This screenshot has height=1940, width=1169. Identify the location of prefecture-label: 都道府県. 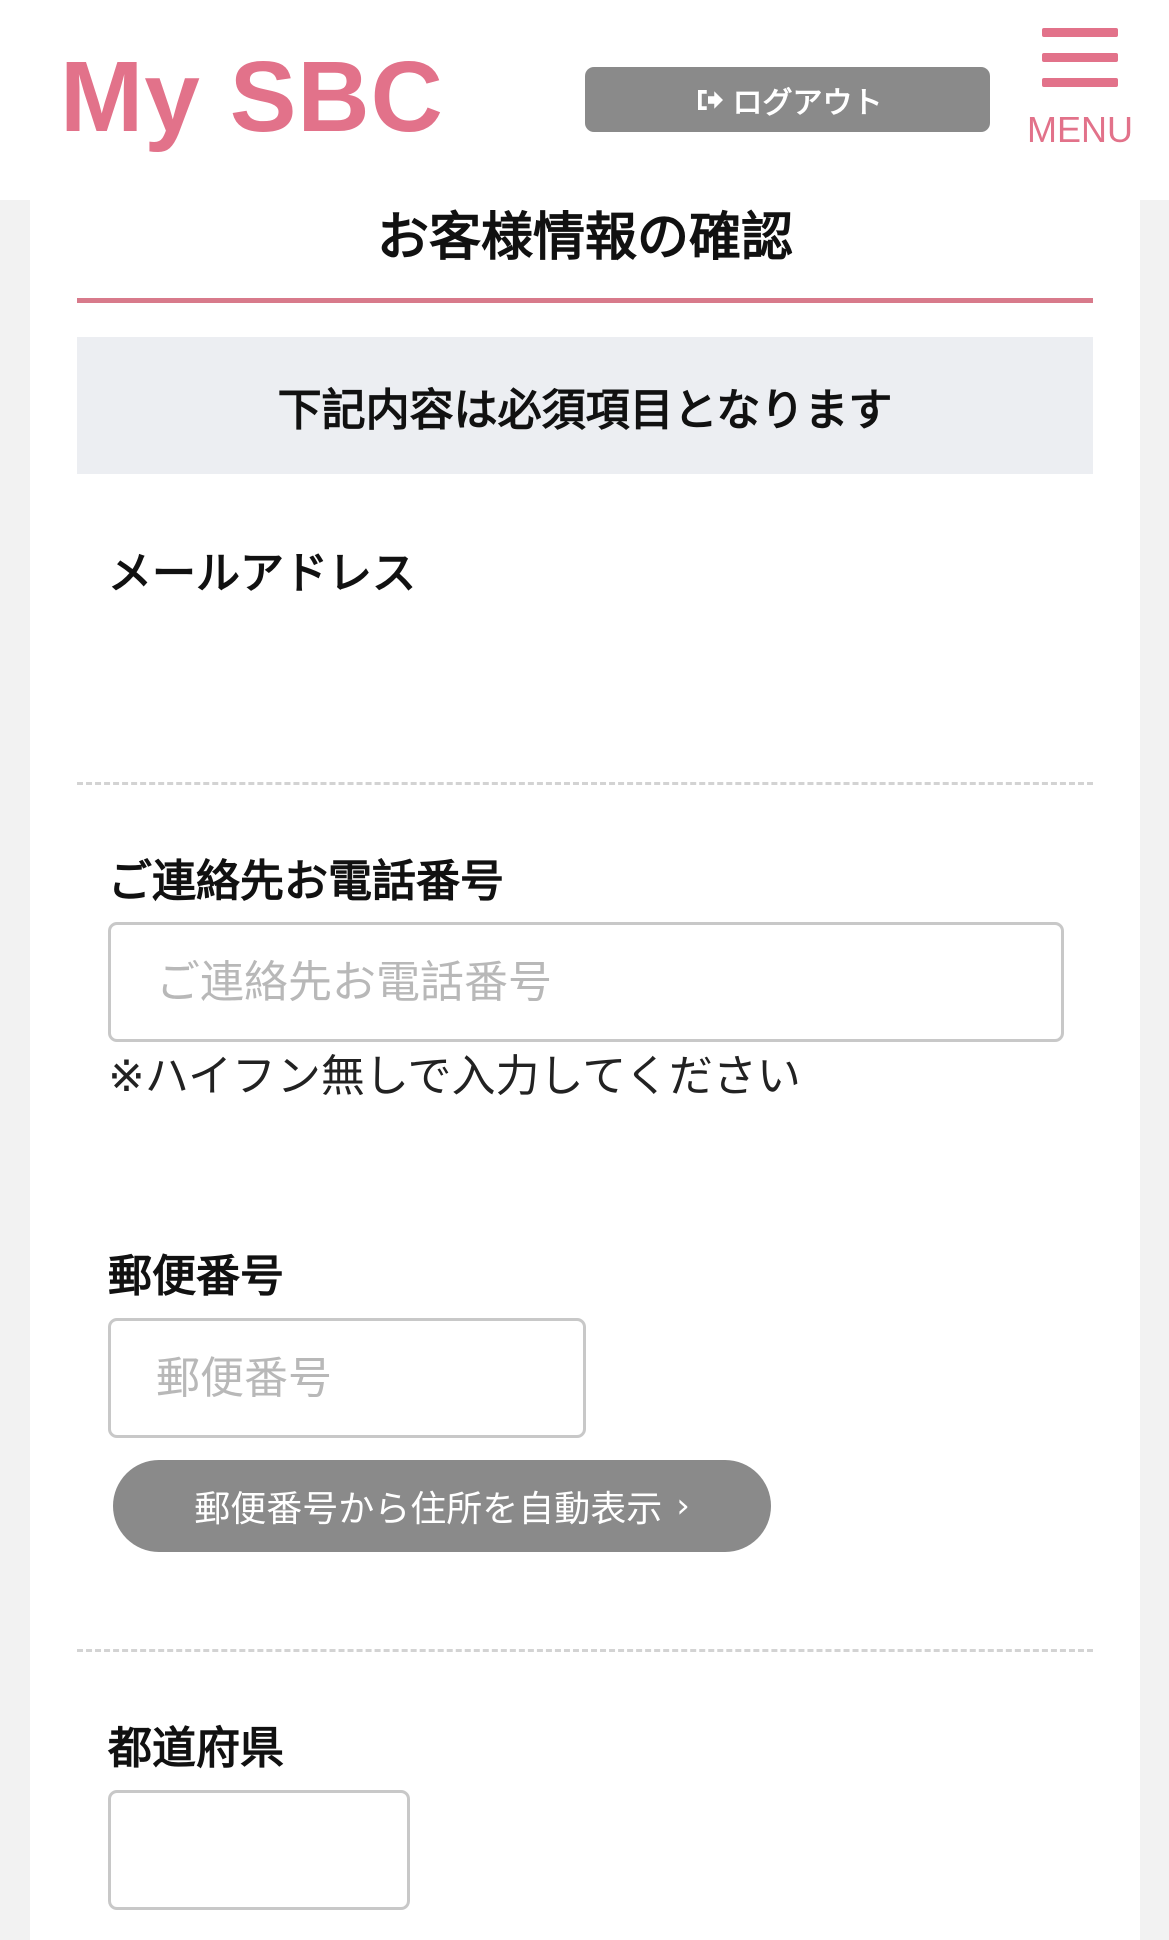
(196, 1748).